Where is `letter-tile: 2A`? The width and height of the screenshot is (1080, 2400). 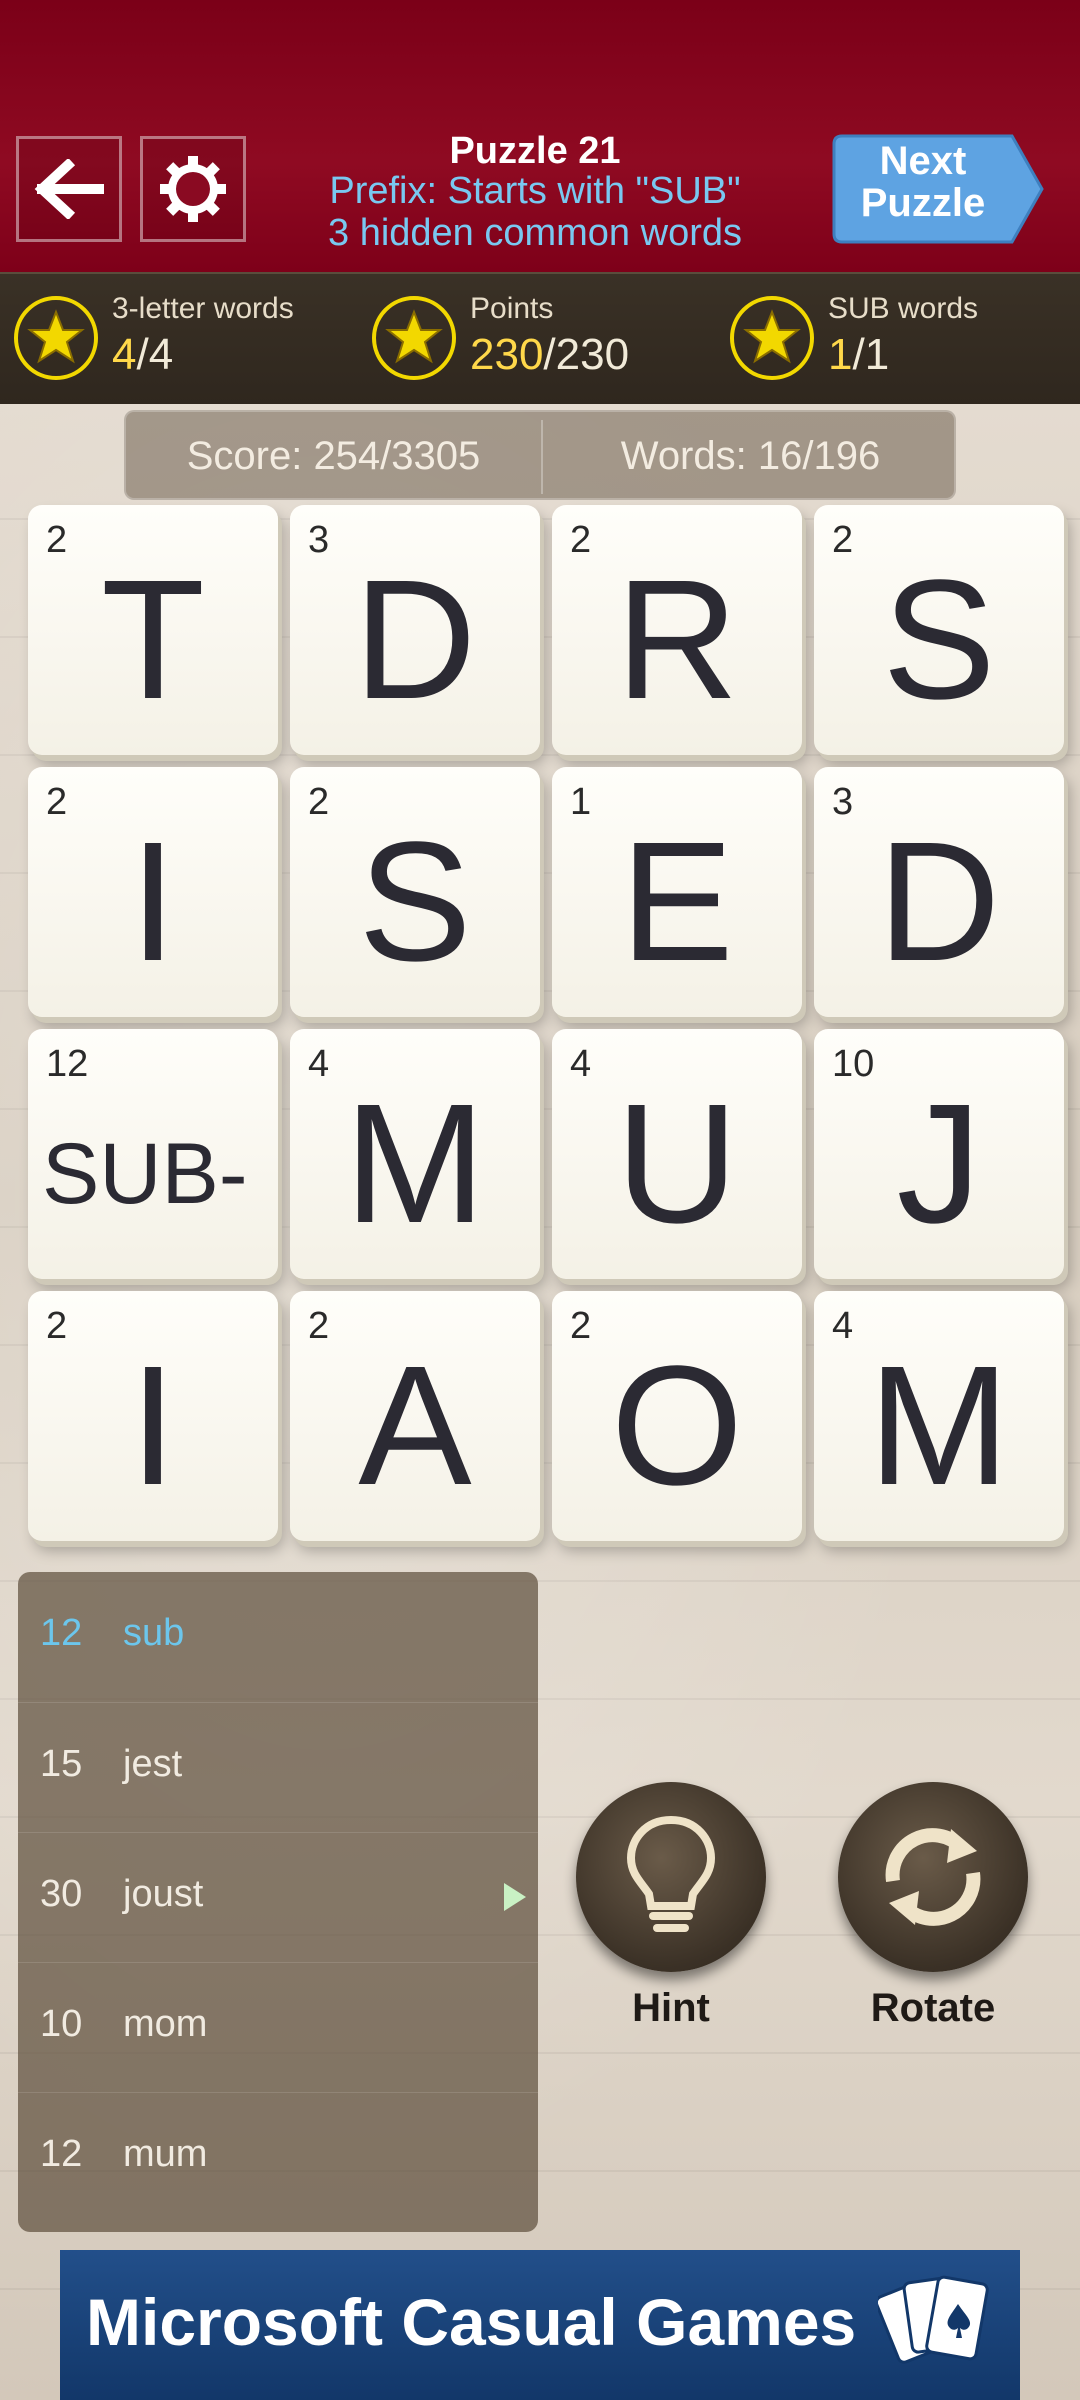
letter-tile: 2A is located at coordinates (415, 1416).